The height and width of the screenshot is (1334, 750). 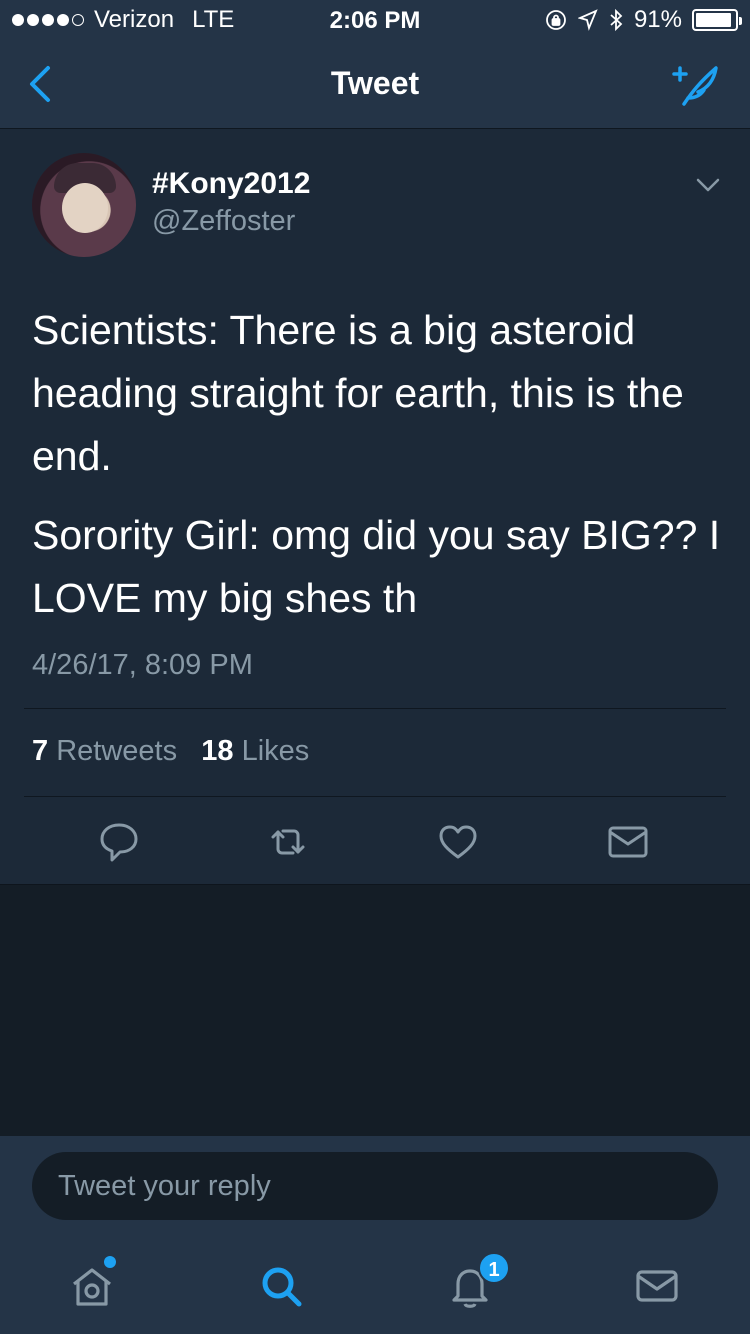 What do you see at coordinates (134, 19) in the screenshot?
I see `carrier-name: Verizon` at bounding box center [134, 19].